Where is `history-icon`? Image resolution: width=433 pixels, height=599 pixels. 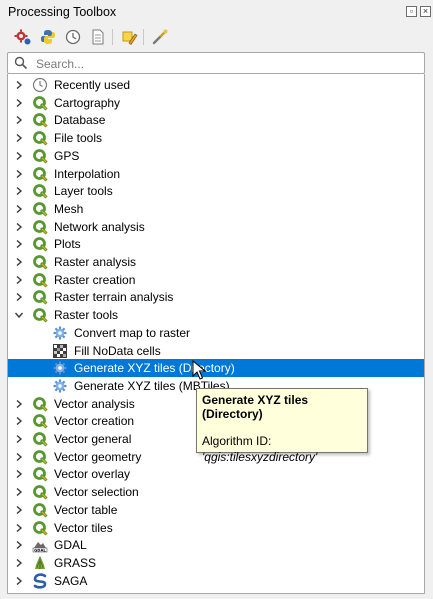 history-icon is located at coordinates (73, 37).